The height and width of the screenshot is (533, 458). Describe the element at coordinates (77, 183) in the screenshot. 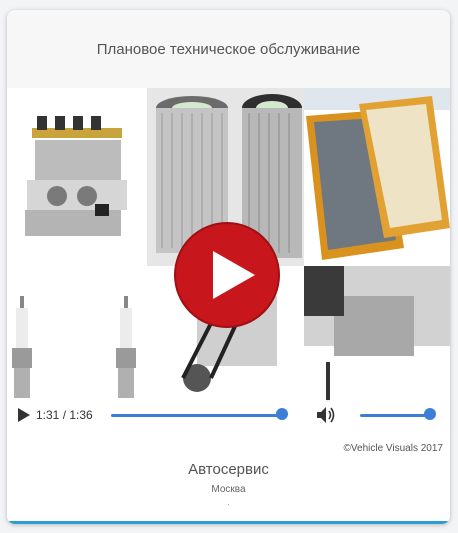

I see `engine-thumbnail` at that location.